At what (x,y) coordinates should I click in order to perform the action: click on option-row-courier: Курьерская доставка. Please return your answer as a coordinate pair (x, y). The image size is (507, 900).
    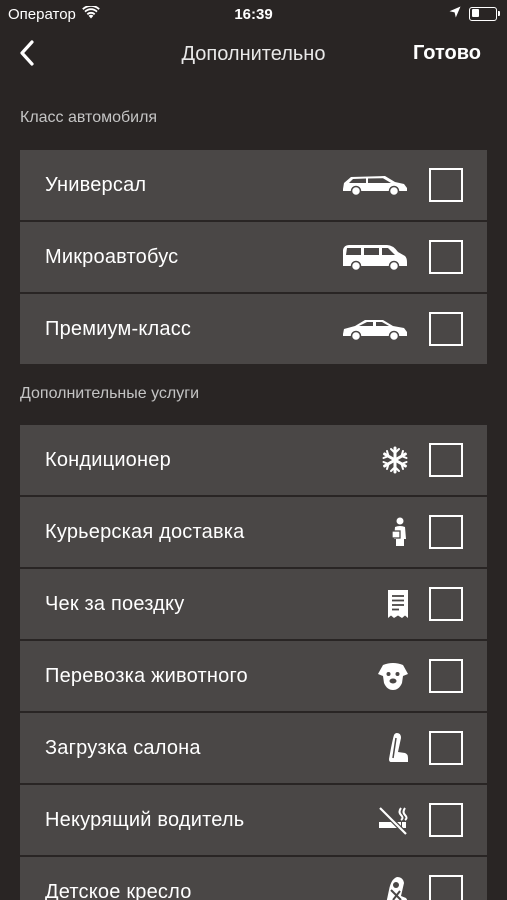
    Looking at the image, I should click on (253, 532).